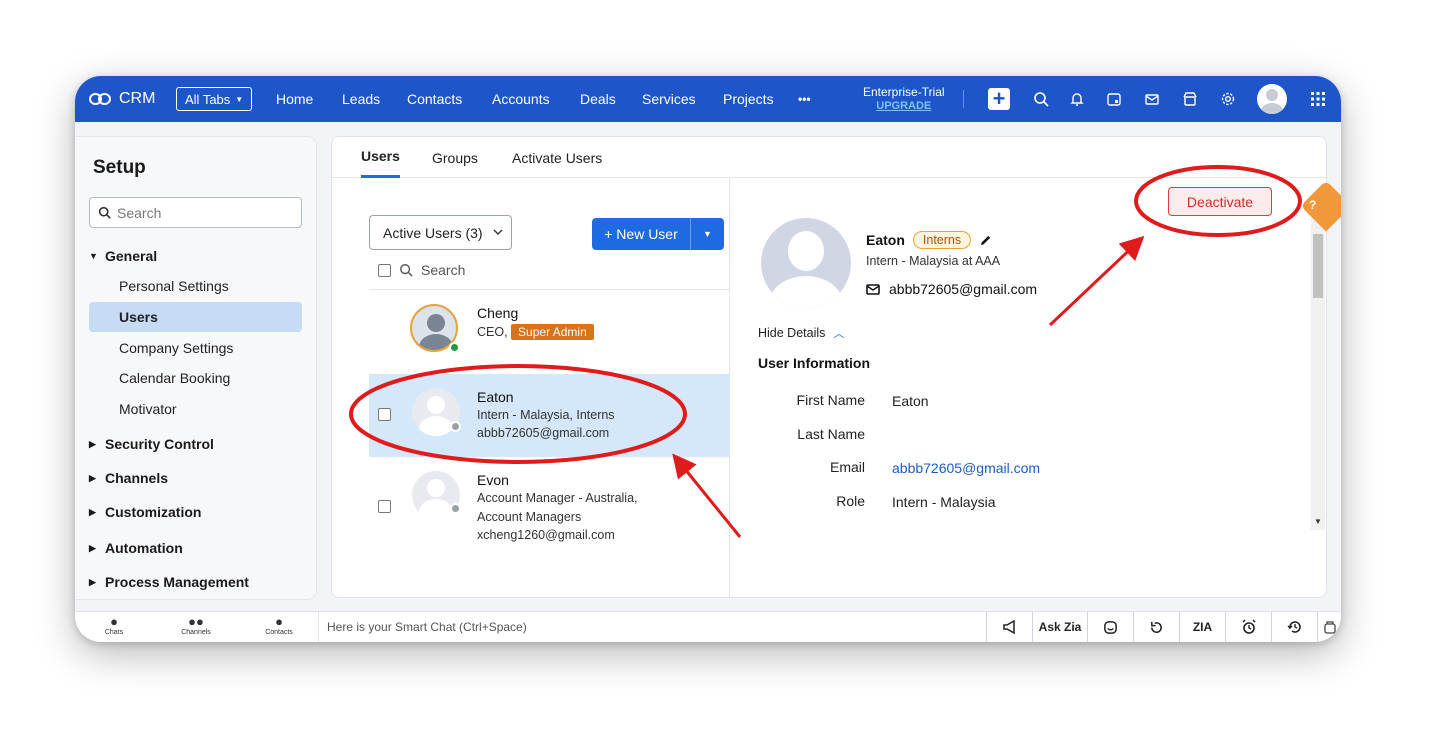 The width and height of the screenshot is (1436, 737). I want to click on new-user-label: + New User, so click(641, 234).